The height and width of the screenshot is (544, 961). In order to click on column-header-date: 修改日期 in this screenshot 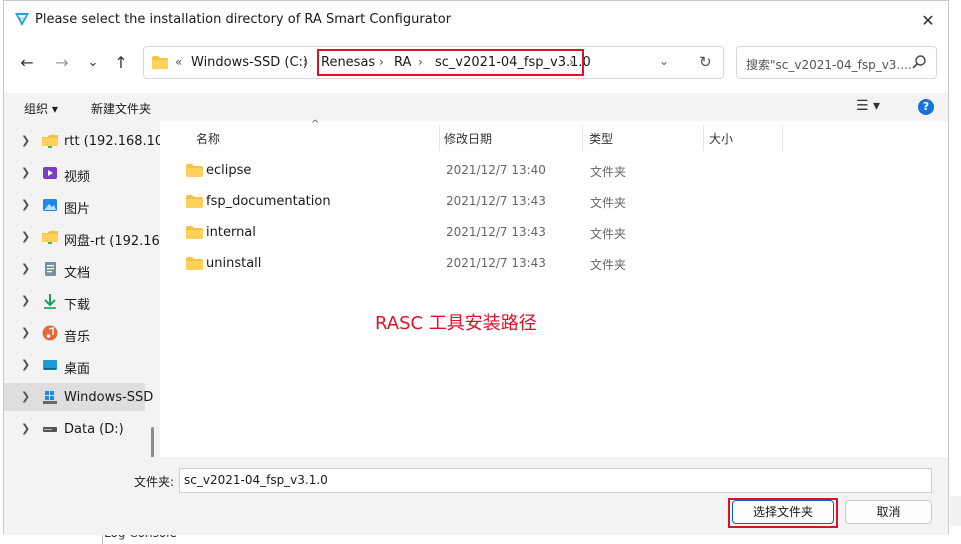, I will do `click(468, 138)`.